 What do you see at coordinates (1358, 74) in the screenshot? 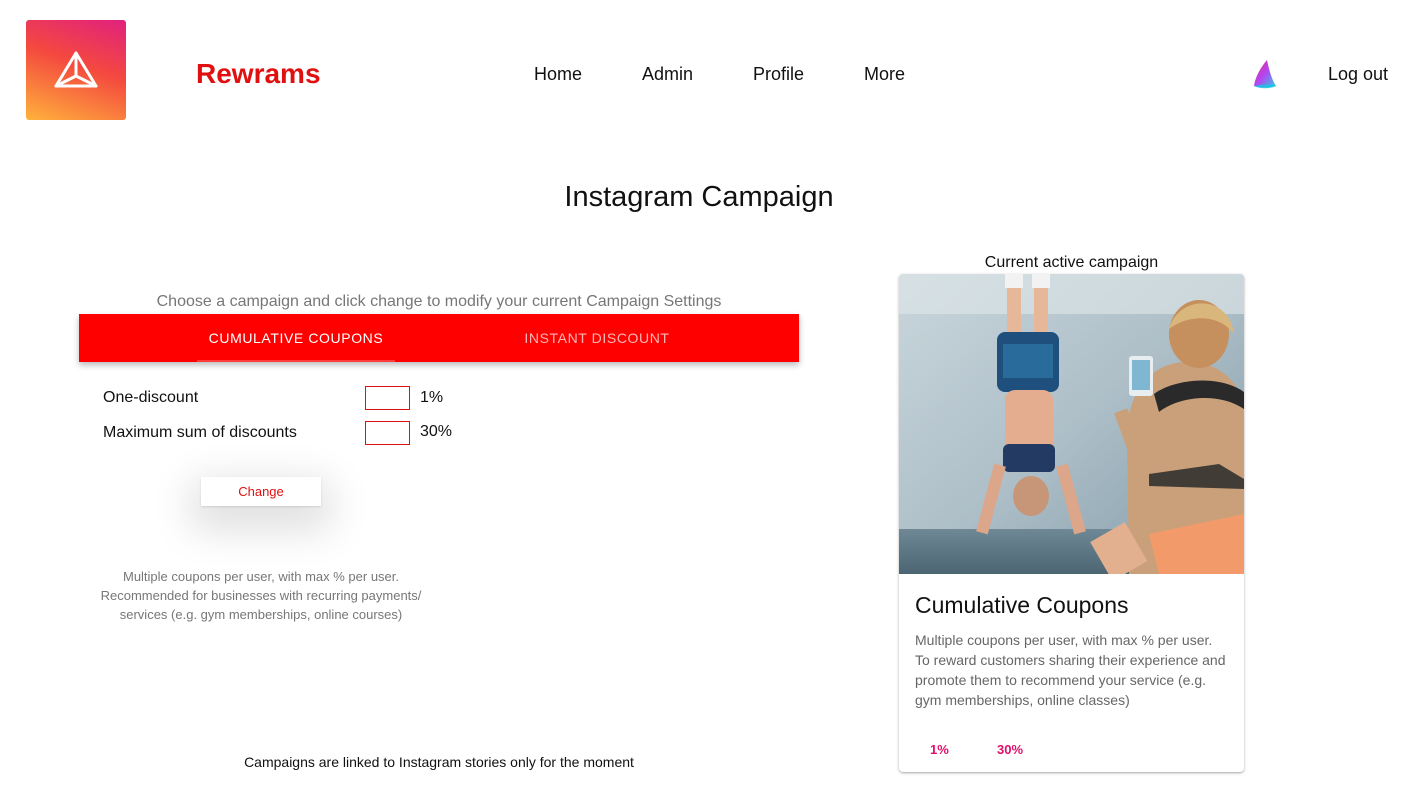
I see `logout-link: Log out` at bounding box center [1358, 74].